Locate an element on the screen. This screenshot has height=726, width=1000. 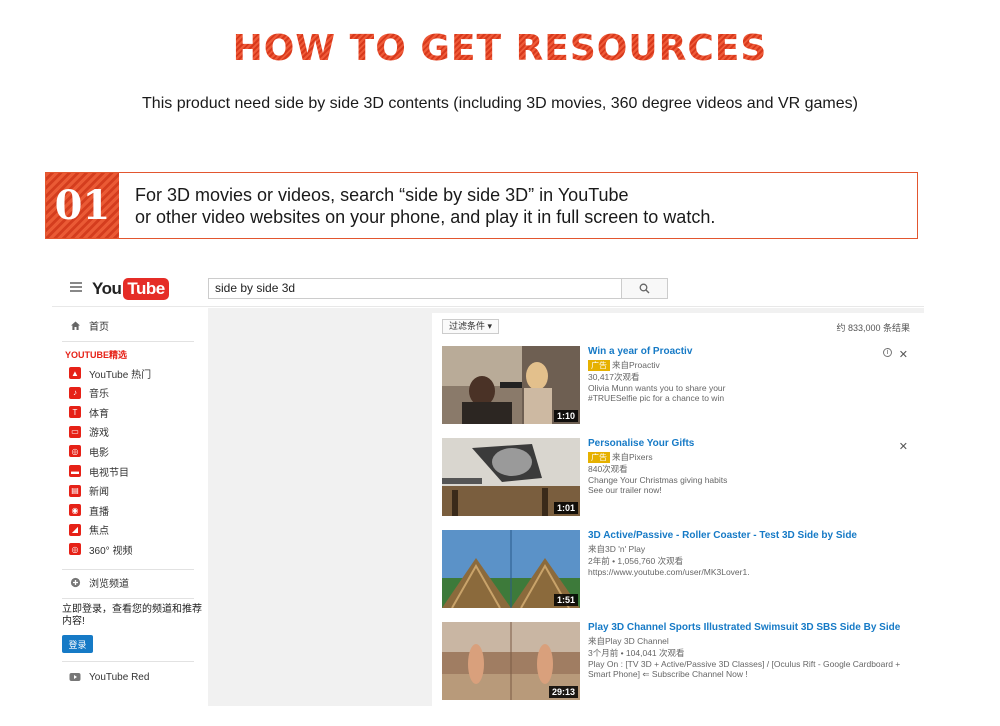
gamepad-icon: ▭ is located at coordinates (75, 431).